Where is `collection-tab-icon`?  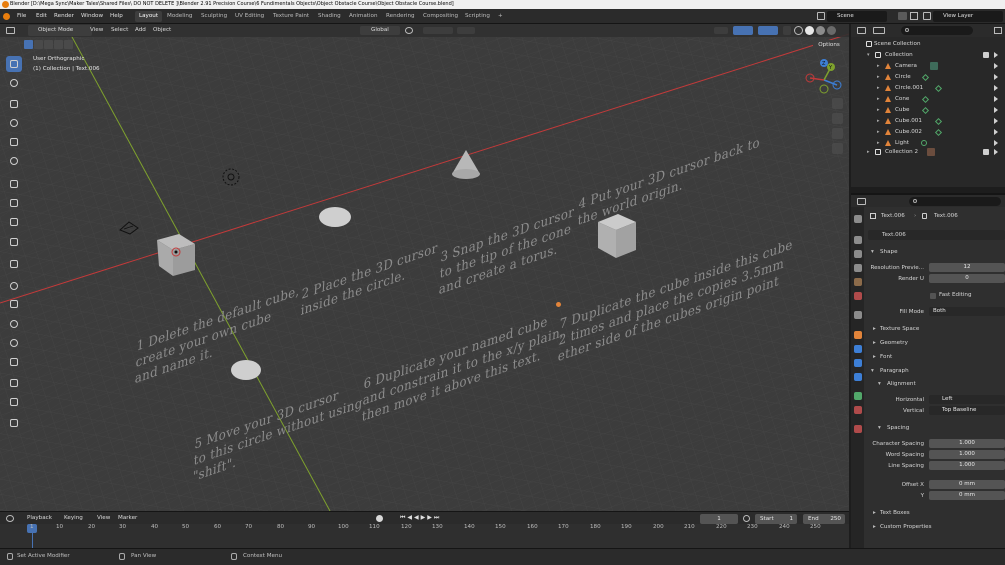
collection-tab-icon is located at coordinates (858, 315).